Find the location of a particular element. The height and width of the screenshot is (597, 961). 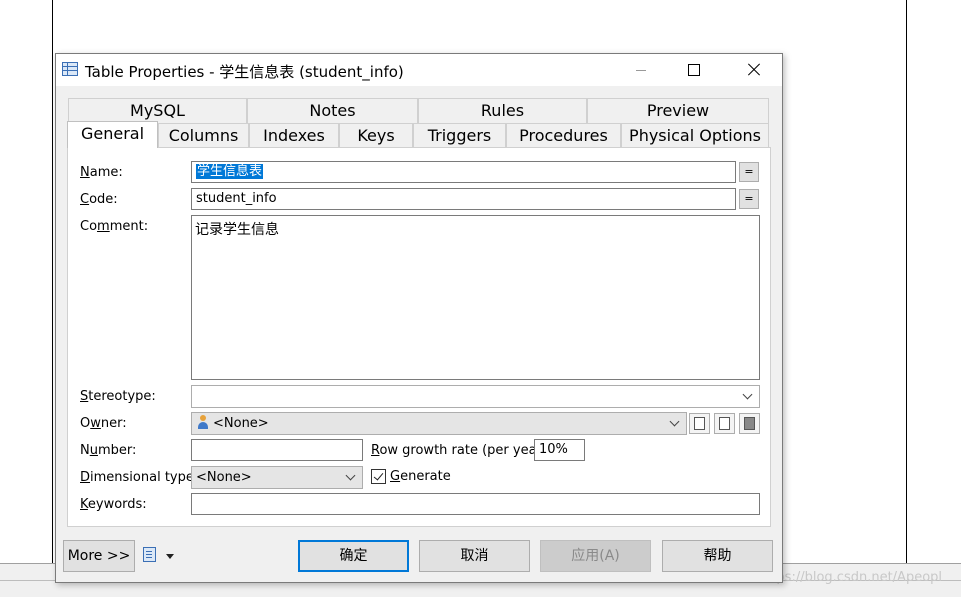

properties-icon is located at coordinates (724, 423).